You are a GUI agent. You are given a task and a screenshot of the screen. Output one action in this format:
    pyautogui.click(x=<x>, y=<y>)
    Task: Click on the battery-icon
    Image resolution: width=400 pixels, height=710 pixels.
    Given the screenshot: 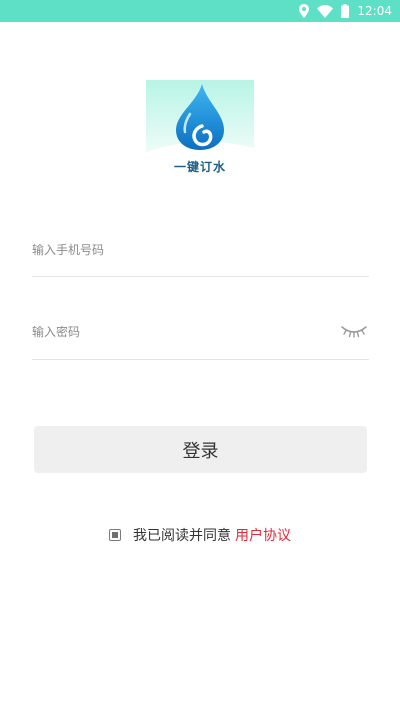 What is the action you would take?
    pyautogui.click(x=345, y=11)
    